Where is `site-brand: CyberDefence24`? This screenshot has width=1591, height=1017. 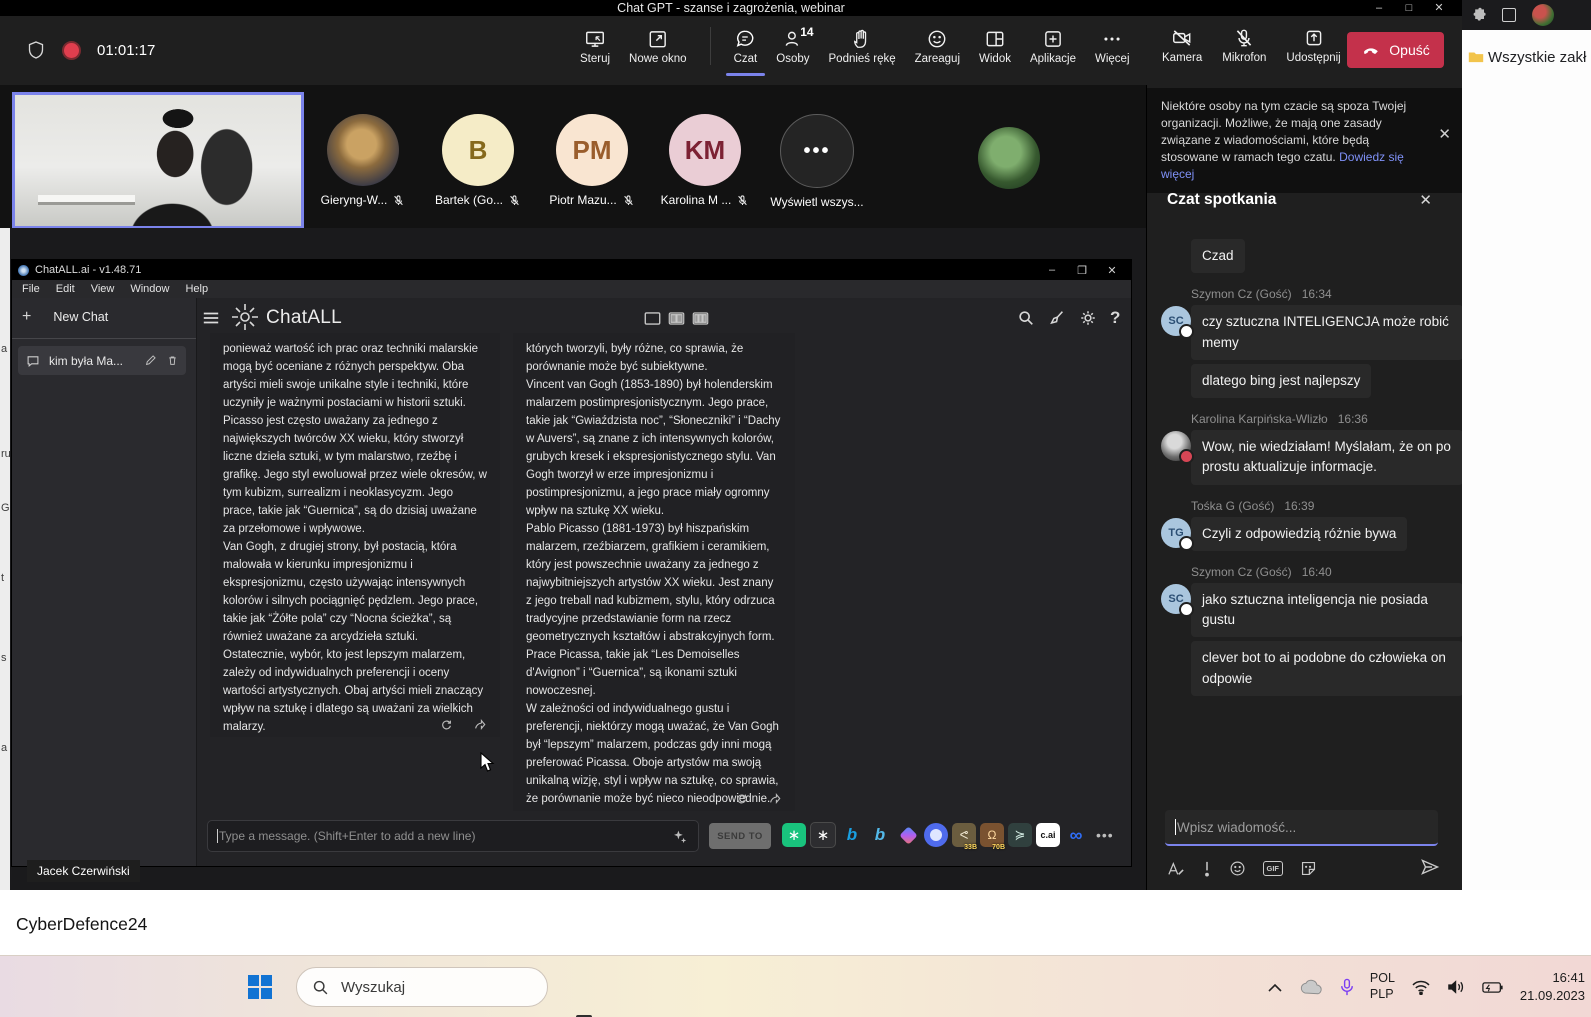
site-brand: CyberDefence24 is located at coordinates (82, 924).